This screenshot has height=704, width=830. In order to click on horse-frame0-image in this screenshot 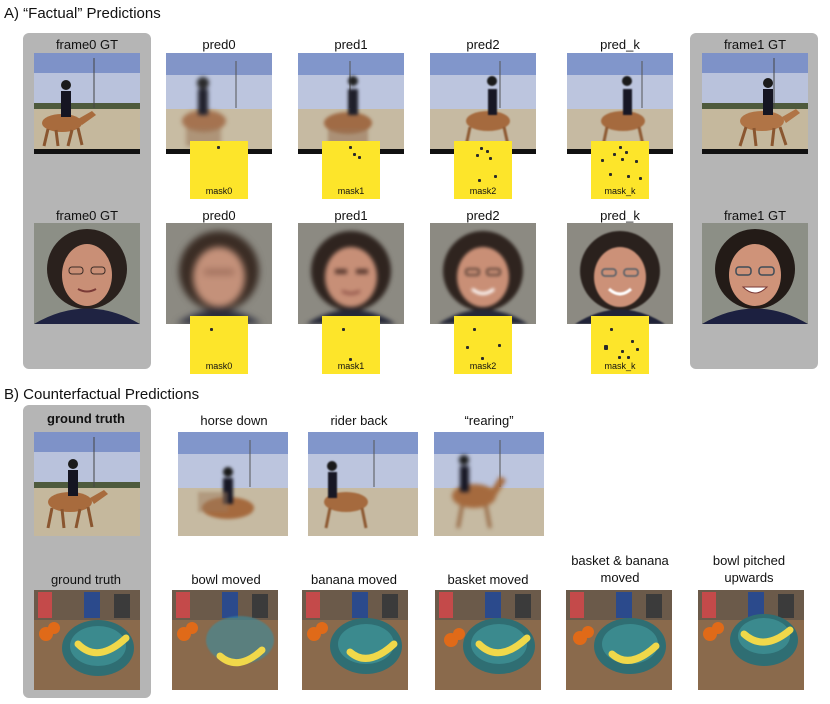, I will do `click(87, 103)`.